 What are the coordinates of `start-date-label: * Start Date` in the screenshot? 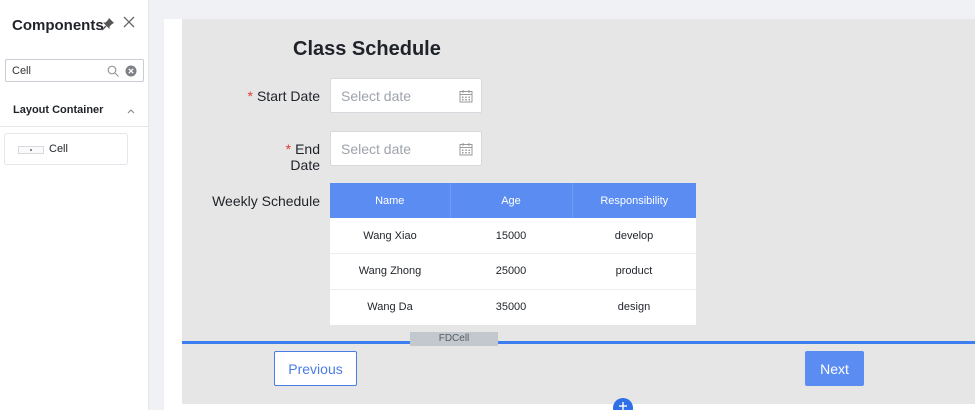 It's located at (283, 96).